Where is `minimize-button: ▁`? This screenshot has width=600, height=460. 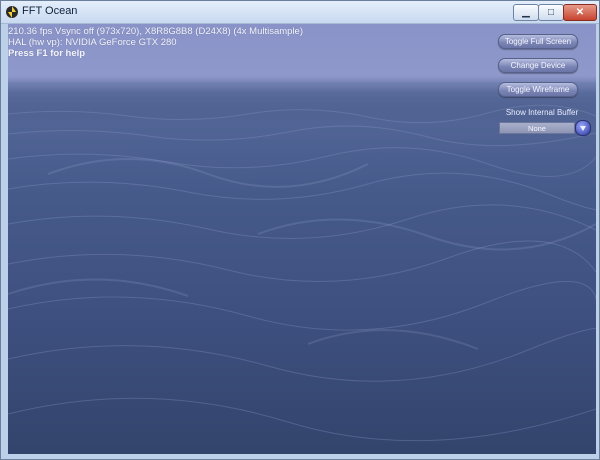 minimize-button: ▁ is located at coordinates (526, 12).